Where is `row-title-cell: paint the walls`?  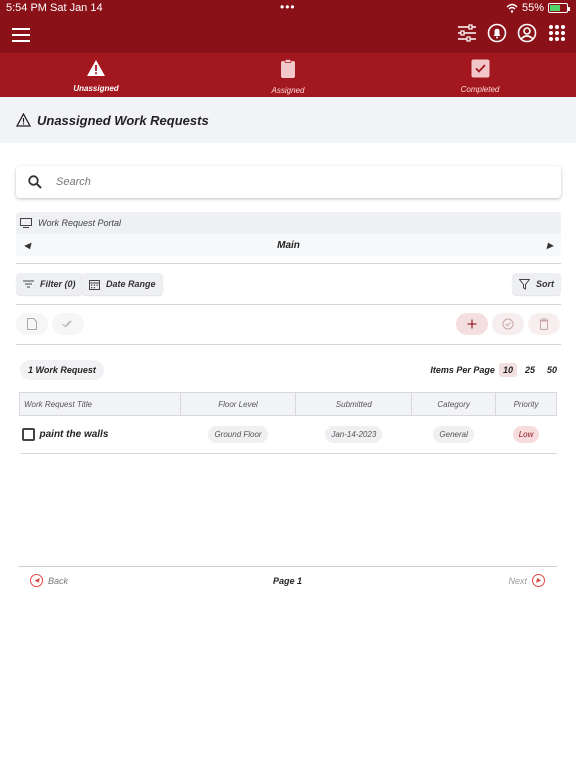
row-title-cell: paint the walls is located at coordinates (100, 434).